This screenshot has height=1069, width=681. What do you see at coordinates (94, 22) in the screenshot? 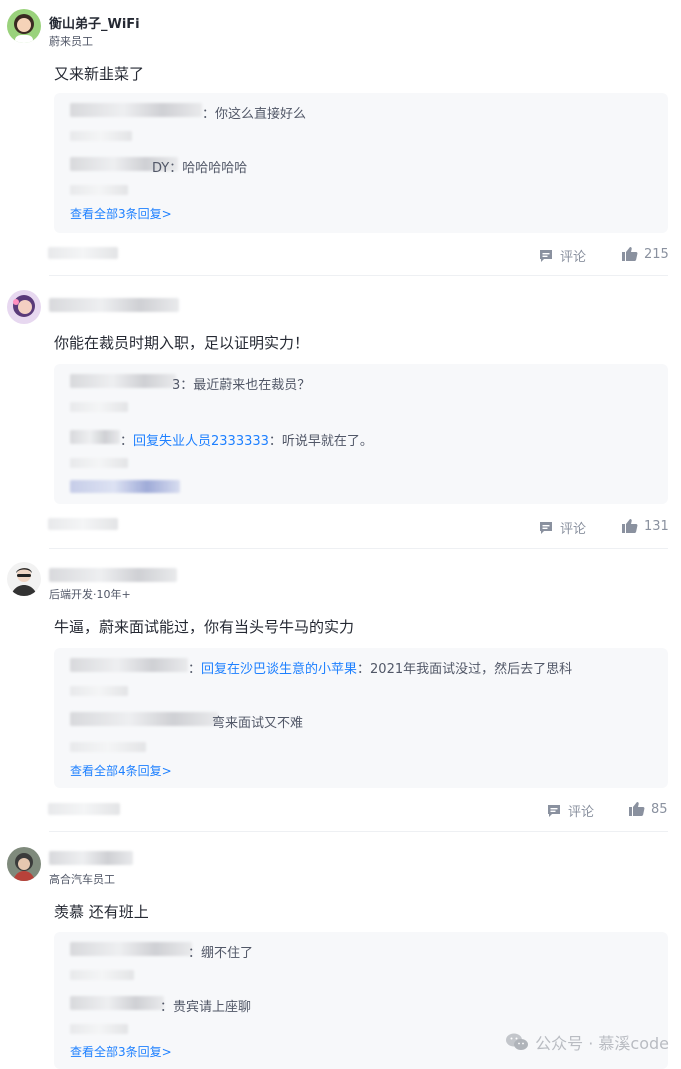
I see `user-name: 衡山弟子_WiFi` at bounding box center [94, 22].